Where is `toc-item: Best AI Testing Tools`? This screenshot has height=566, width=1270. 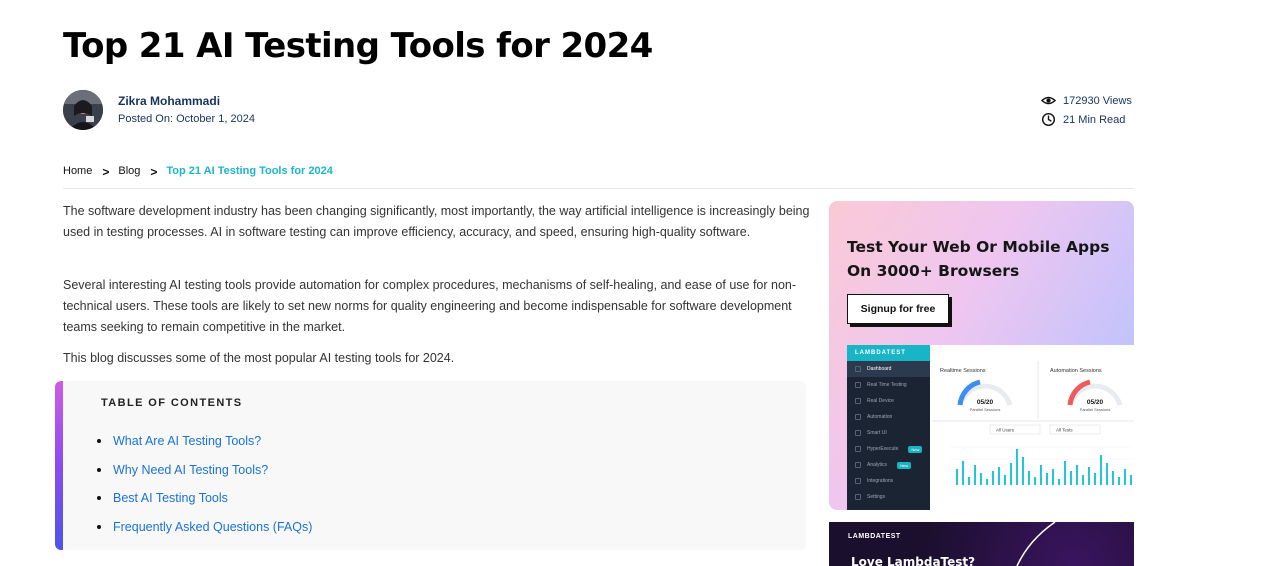
toc-item: Best AI Testing Tools is located at coordinates (204, 498).